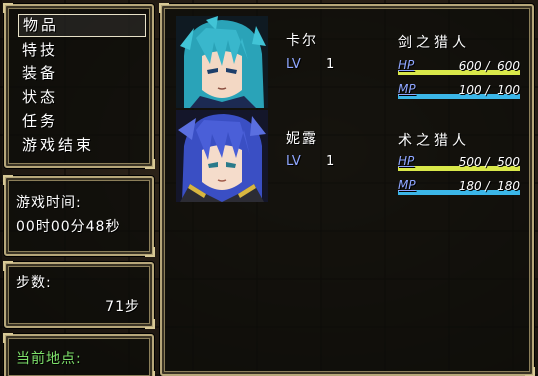 The height and width of the screenshot is (376, 538). What do you see at coordinates (434, 141) in the screenshot?
I see `character-class: 术之猎人` at bounding box center [434, 141].